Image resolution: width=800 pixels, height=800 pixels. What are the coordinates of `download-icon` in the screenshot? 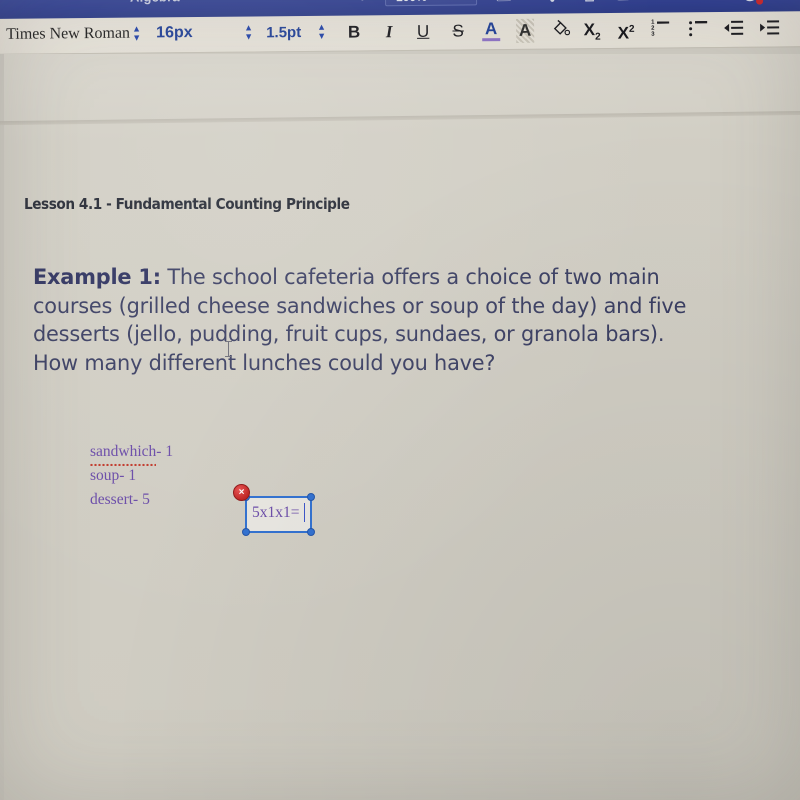 It's located at (707, 3).